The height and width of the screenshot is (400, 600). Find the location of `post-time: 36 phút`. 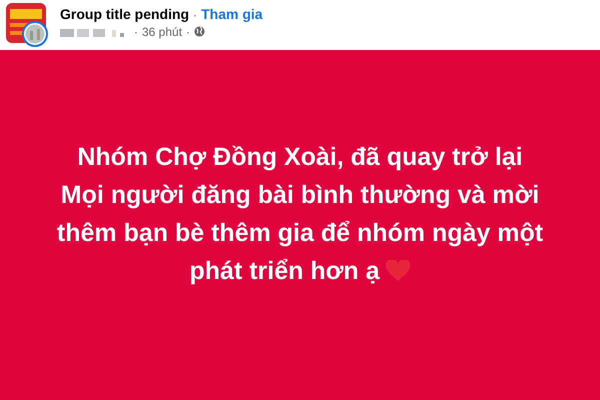

post-time: 36 phút is located at coordinates (162, 31).